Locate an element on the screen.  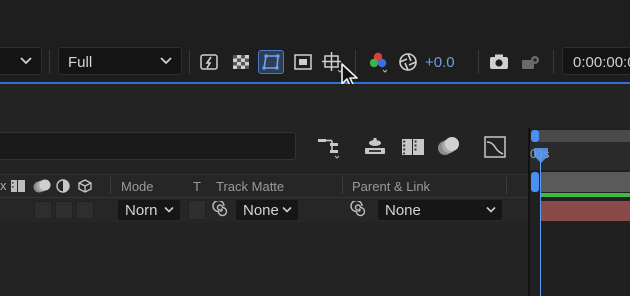
comp-track-bar is located at coordinates (585, 182).